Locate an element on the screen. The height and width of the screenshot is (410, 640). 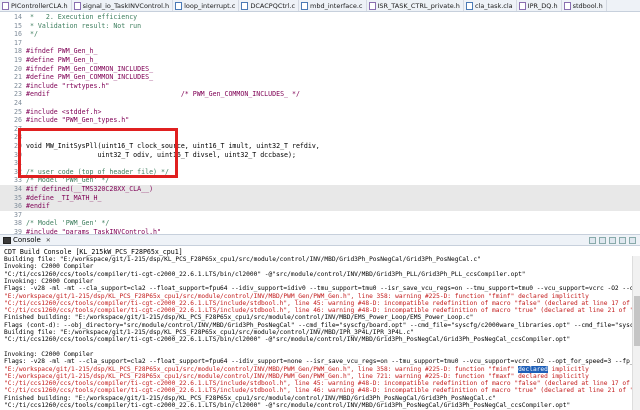
clear-console-icon is located at coordinates (592, 240).